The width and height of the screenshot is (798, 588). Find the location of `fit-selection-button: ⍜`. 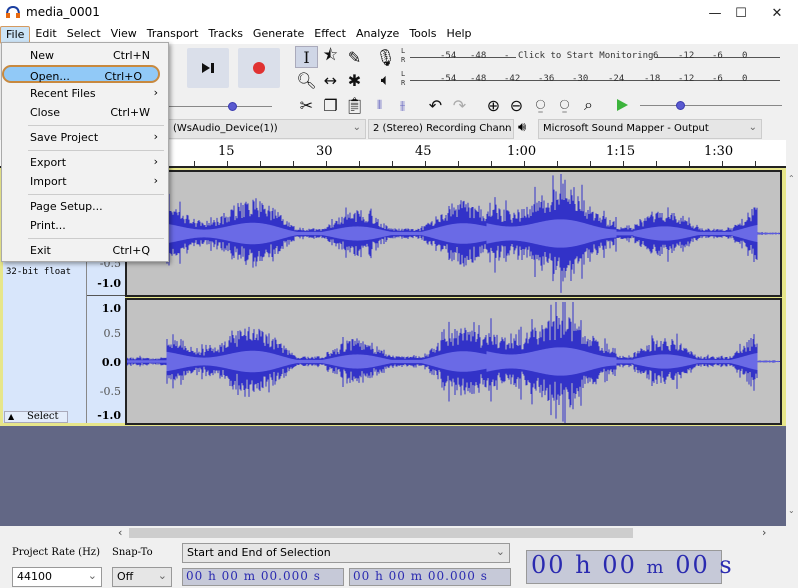

fit-selection-button: ⍜ is located at coordinates (540, 105).